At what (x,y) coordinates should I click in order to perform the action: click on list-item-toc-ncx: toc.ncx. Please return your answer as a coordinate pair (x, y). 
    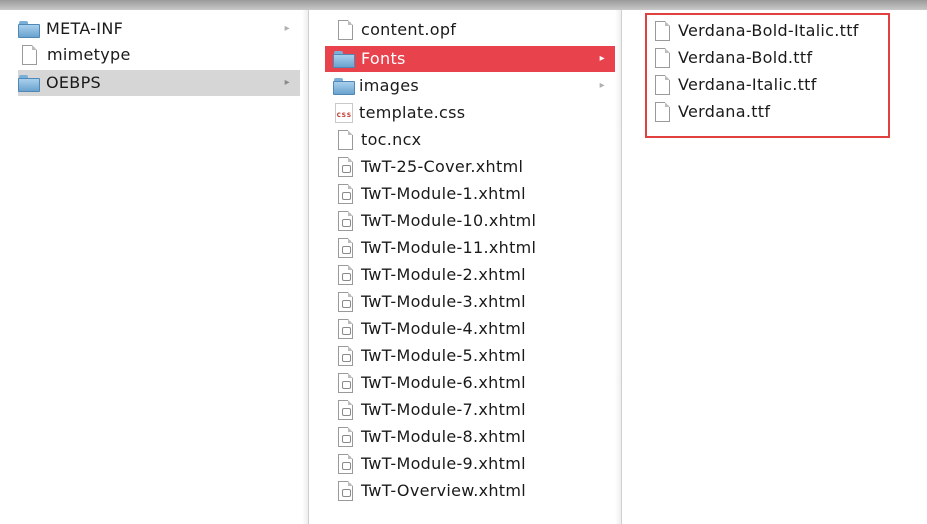
    Looking at the image, I should click on (475, 140).